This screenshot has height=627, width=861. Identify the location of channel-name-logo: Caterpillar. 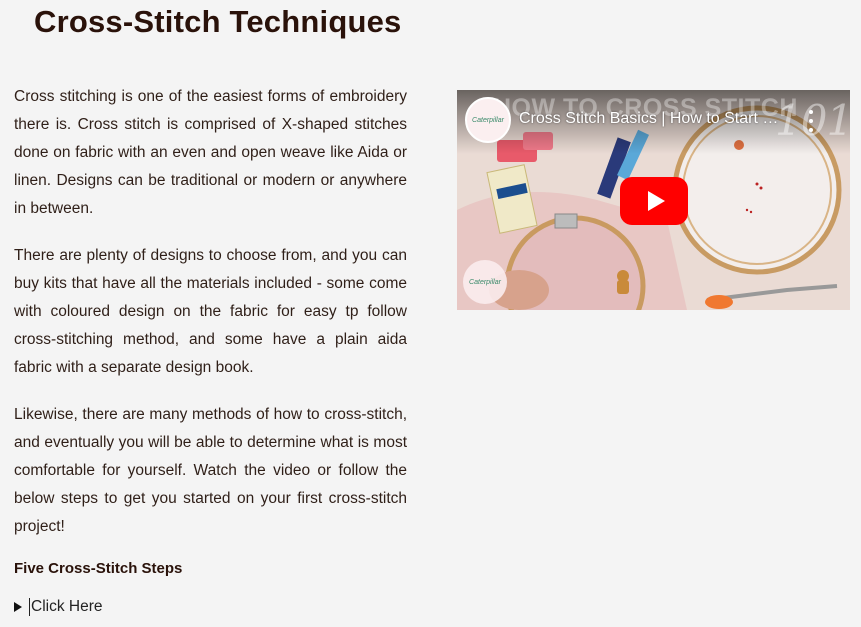
(488, 120).